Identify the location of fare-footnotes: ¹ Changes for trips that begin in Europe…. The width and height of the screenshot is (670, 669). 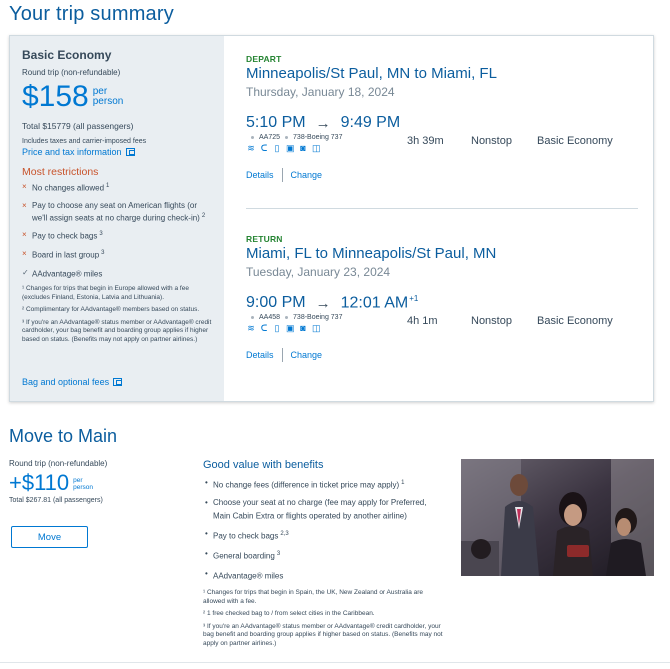
(117, 314).